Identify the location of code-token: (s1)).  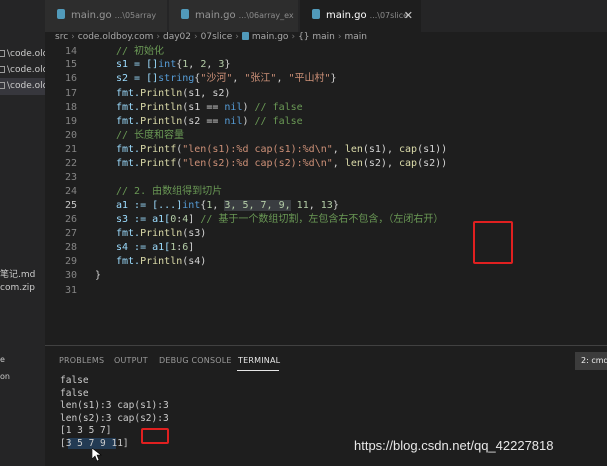
(432, 149).